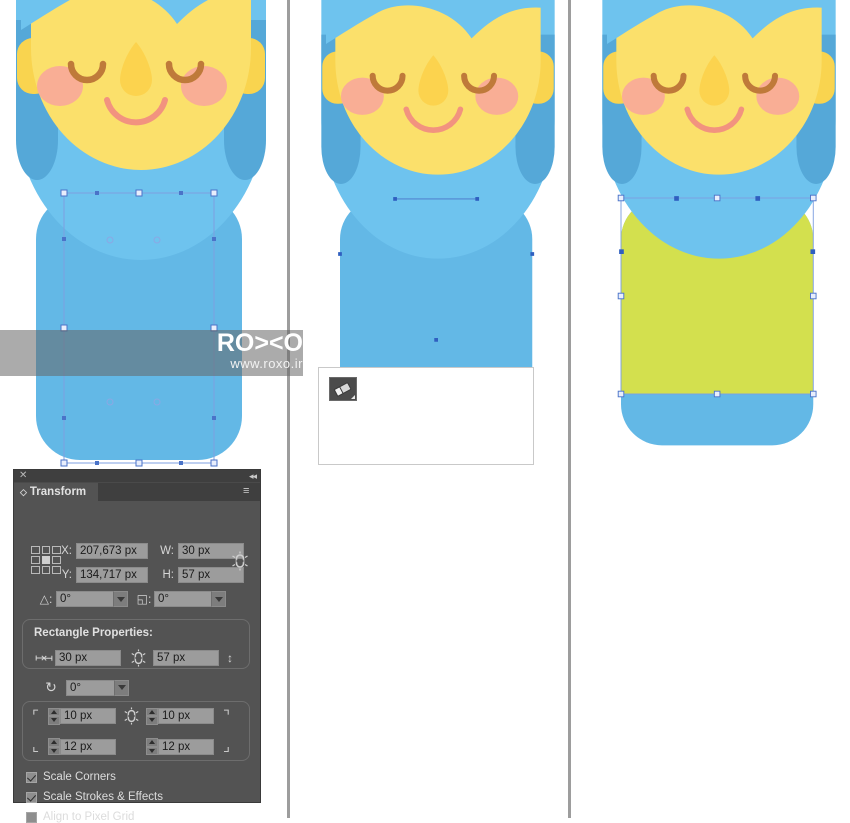 The height and width of the screenshot is (823, 850). I want to click on panel-toggle-icon: ◇, so click(23, 491).